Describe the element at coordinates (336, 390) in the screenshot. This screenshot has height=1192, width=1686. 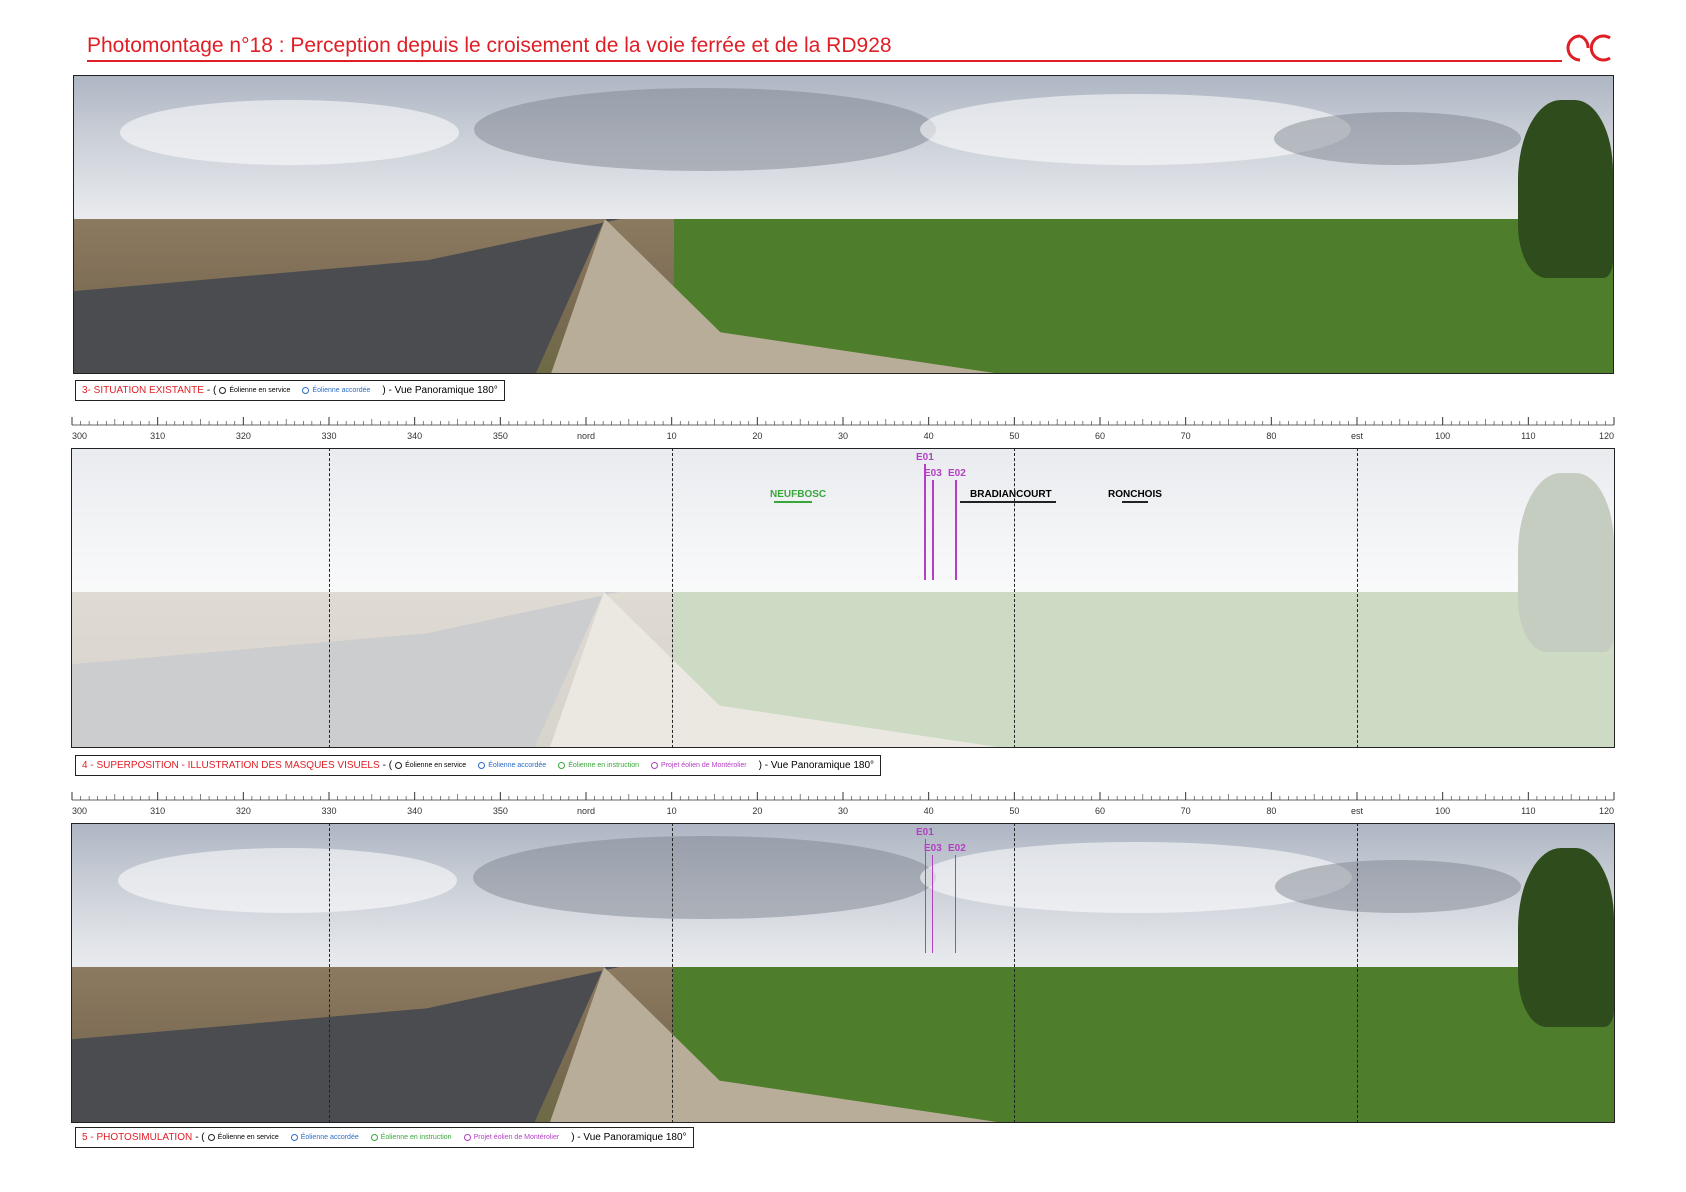
I see `legend-accordee: Éolienne accordée` at that location.